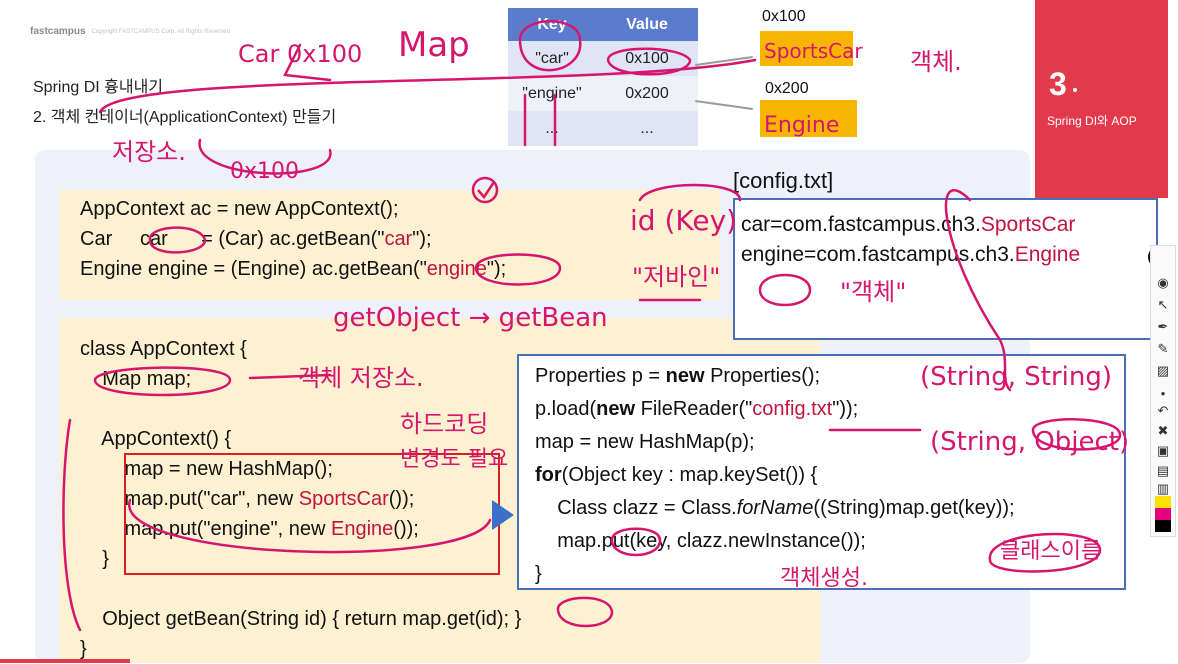  I want to click on ink-note: 하드코딩, so click(444, 424).